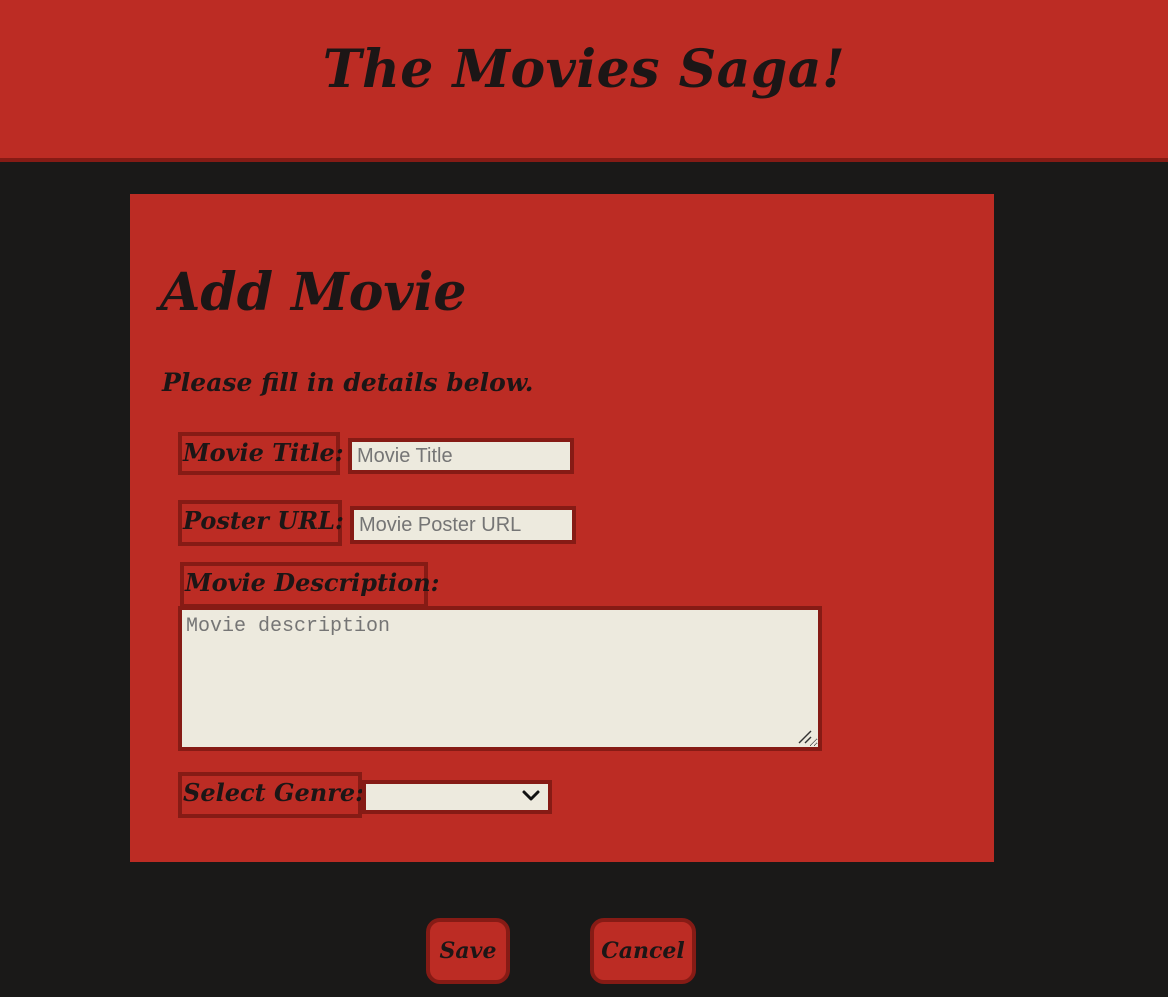 This screenshot has height=997, width=1168. Describe the element at coordinates (313, 292) in the screenshot. I see `form-heading: Add Movie` at that location.